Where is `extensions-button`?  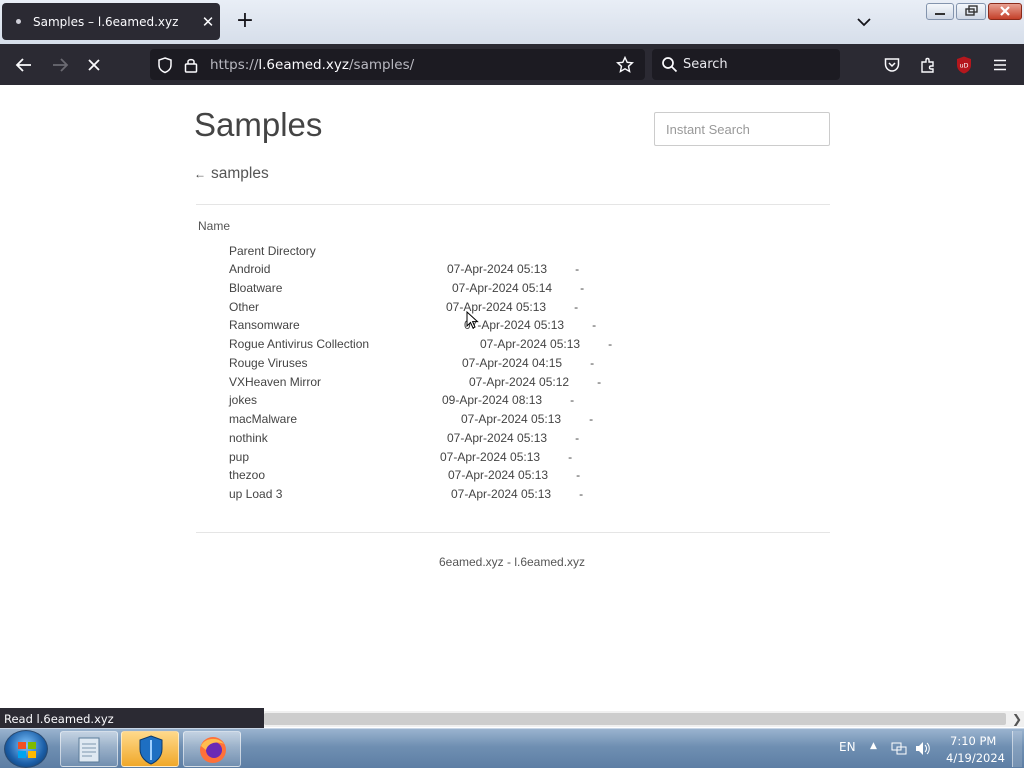
extensions-button is located at coordinates (928, 65).